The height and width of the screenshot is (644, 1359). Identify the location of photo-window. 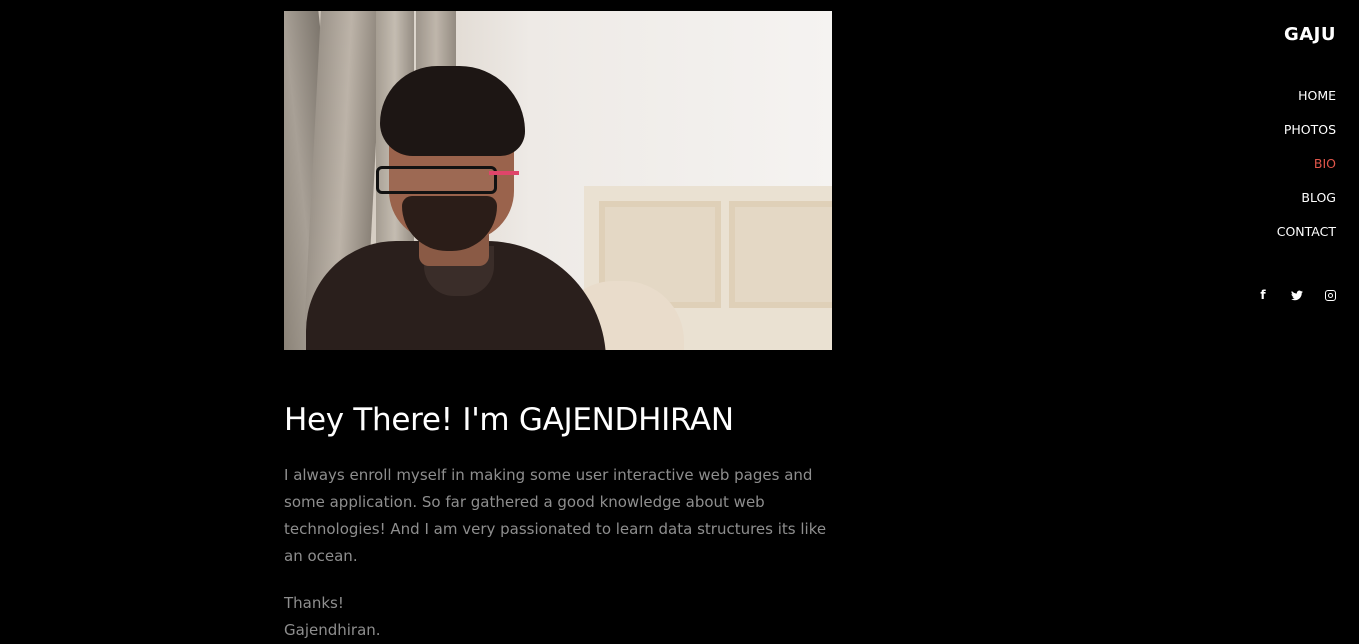
(780, 254).